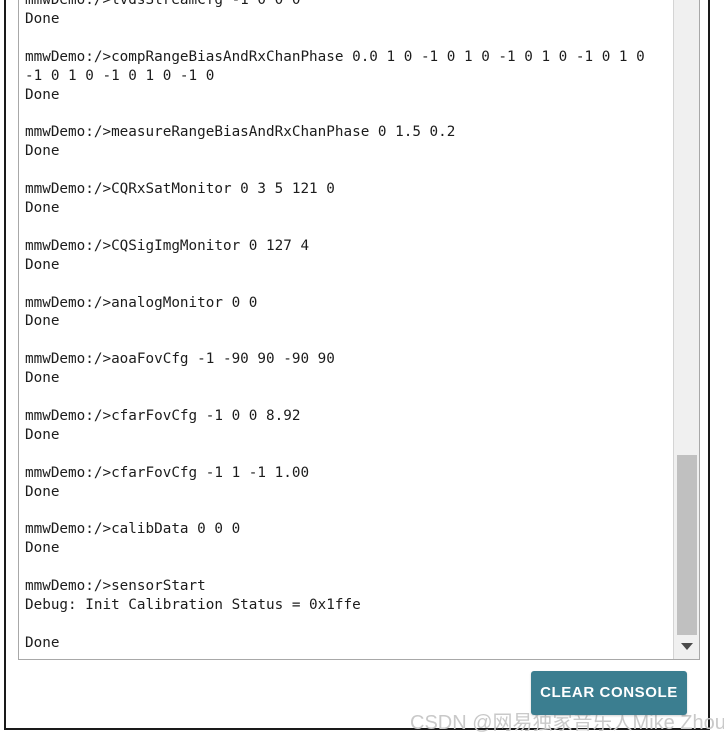 The image size is (724, 740). I want to click on chevron-down-glyph, so click(687, 646).